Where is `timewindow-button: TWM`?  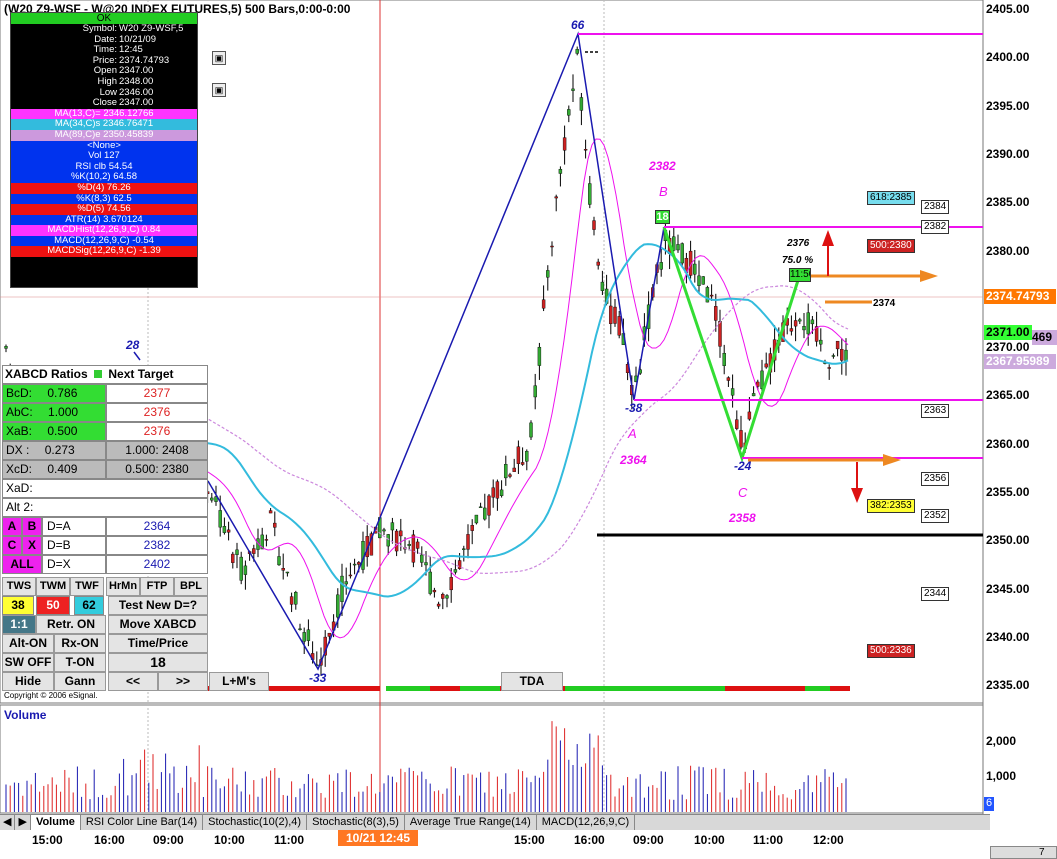
timewindow-button: TWM is located at coordinates (53, 586).